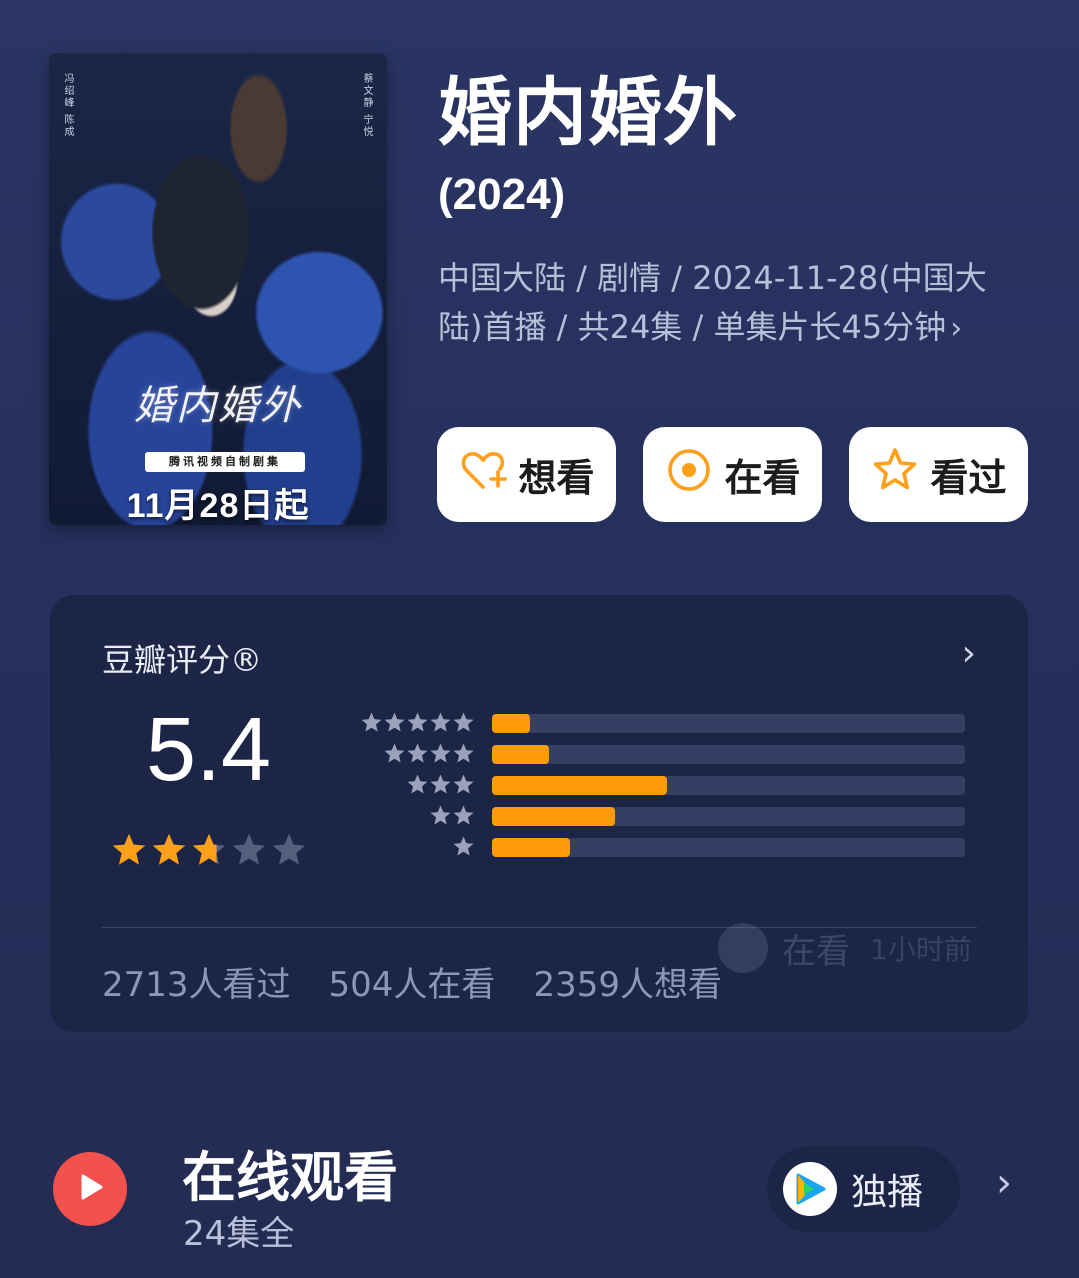  What do you see at coordinates (887, 1192) in the screenshot?
I see `exclusive-label: 独播` at bounding box center [887, 1192].